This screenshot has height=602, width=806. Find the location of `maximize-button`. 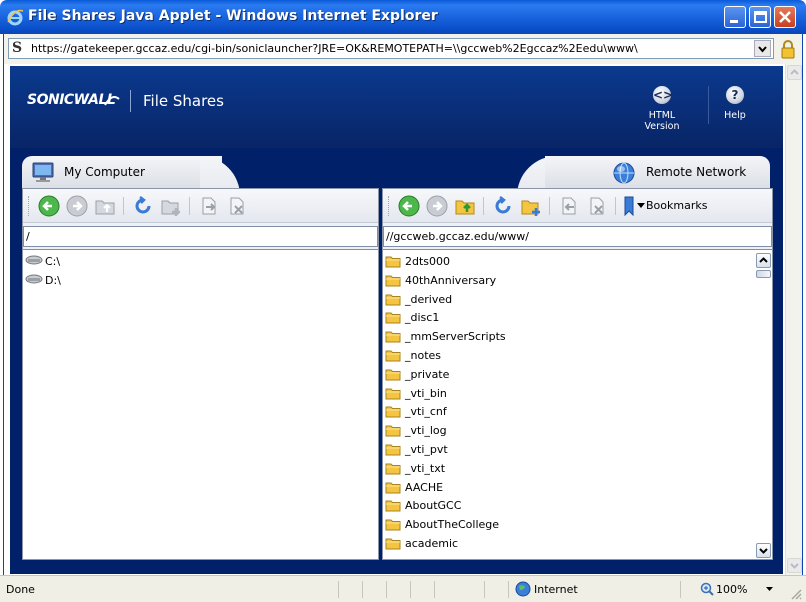

maximize-button is located at coordinates (760, 17).